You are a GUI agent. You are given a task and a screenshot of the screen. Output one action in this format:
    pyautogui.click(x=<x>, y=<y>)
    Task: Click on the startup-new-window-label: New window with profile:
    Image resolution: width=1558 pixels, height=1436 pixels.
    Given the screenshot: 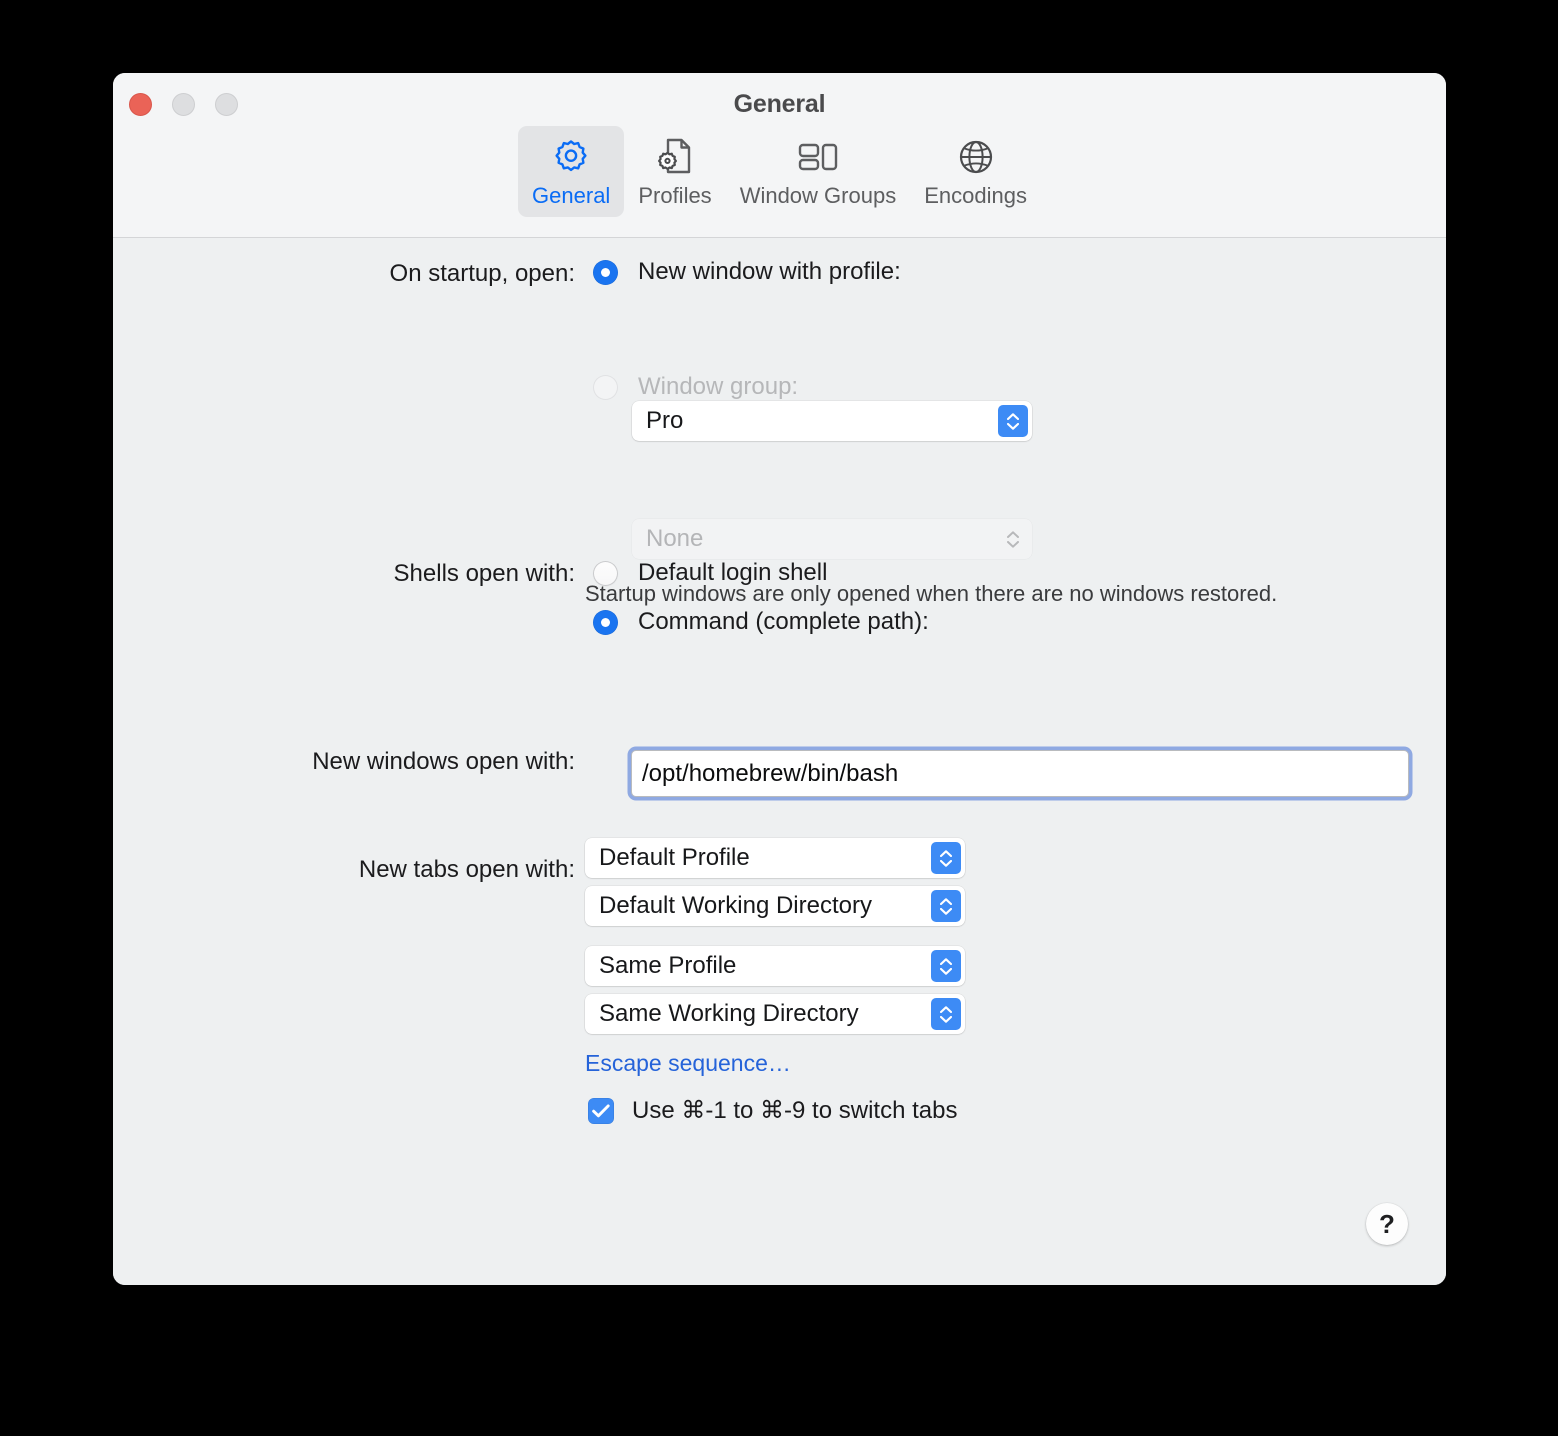 What is the action you would take?
    pyautogui.click(x=769, y=271)
    